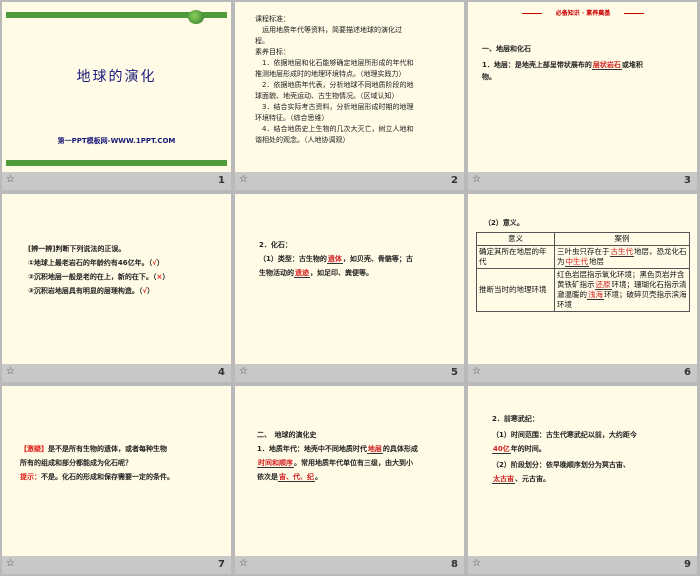  Describe the element at coordinates (621, 252) in the screenshot. I see `answer-blank: 古生代` at that location.